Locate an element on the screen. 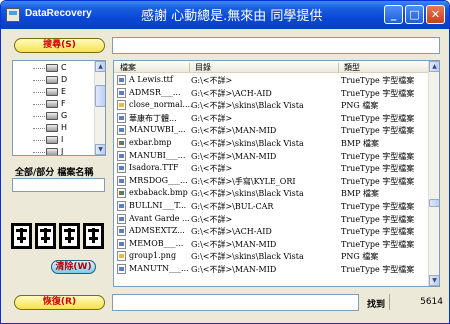 This screenshot has height=324, width=450. logo is located at coordinates (57, 237).